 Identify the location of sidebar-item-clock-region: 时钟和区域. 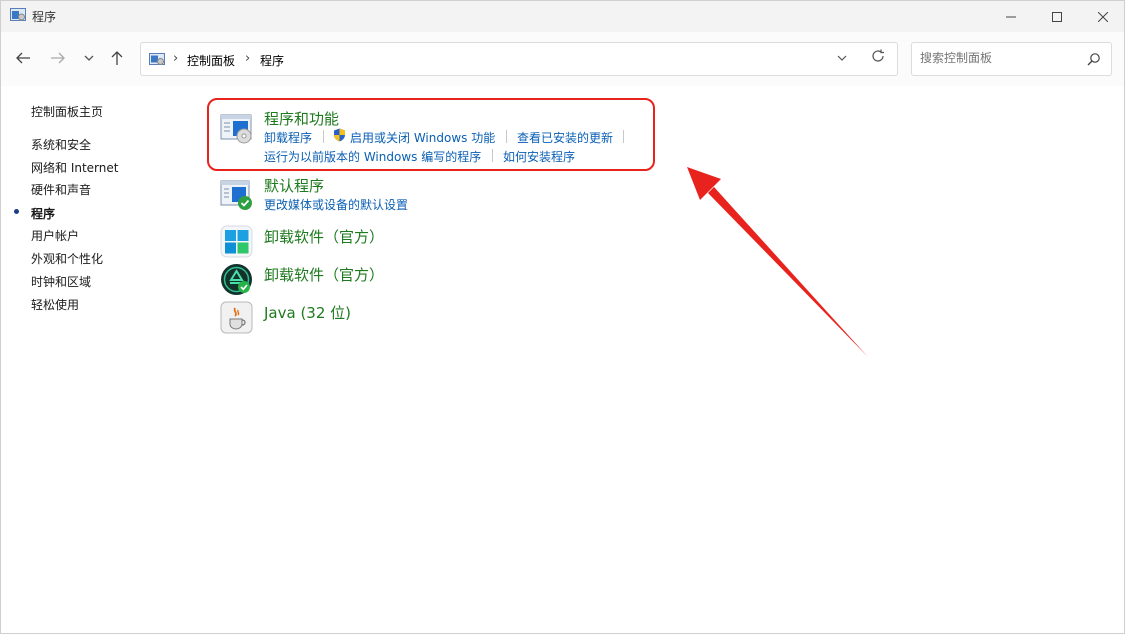
(61, 281).